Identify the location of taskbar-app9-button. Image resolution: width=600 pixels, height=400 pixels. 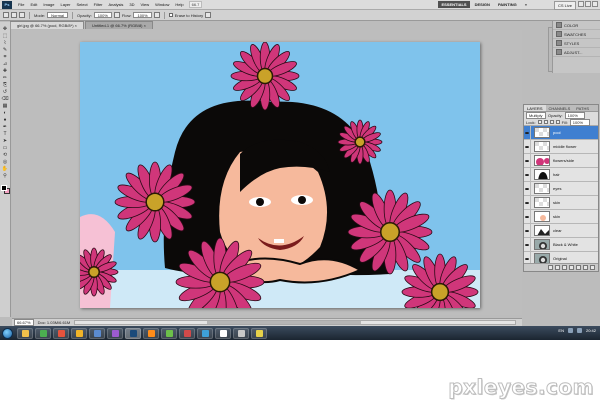
(169, 333).